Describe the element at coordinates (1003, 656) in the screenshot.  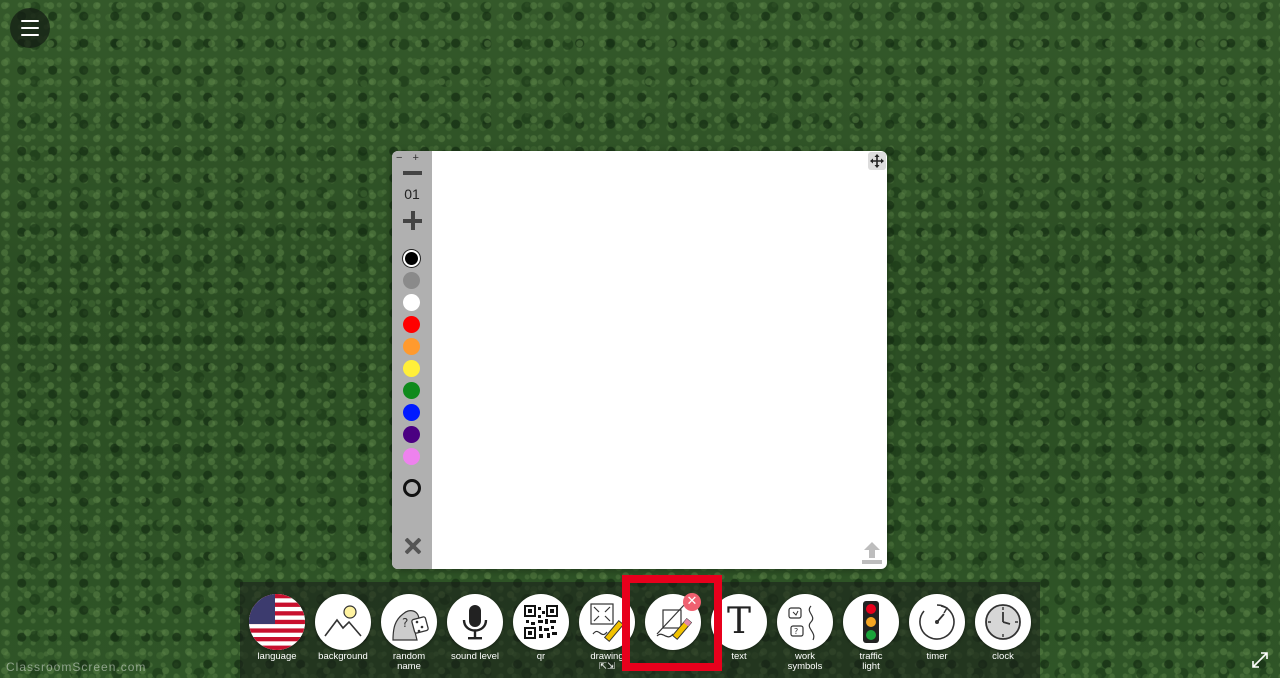
I see `tool-label: clock` at that location.